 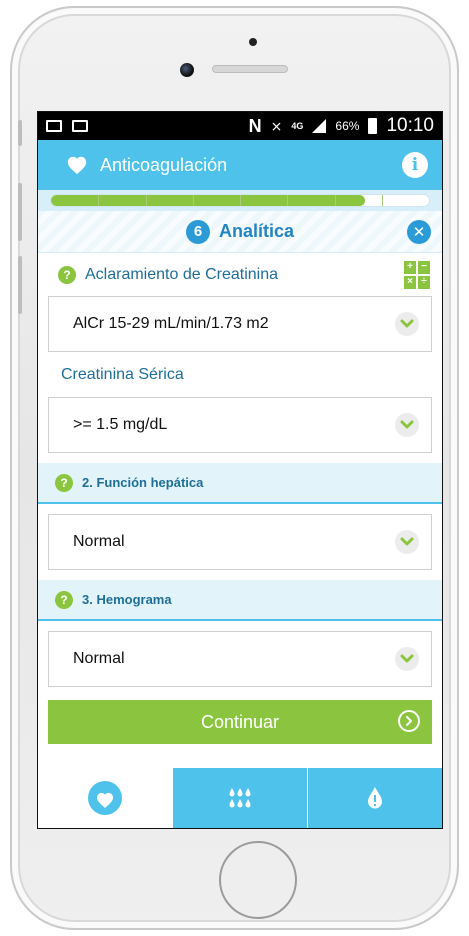 What do you see at coordinates (77, 165) in the screenshot?
I see `heart-drop-icon` at bounding box center [77, 165].